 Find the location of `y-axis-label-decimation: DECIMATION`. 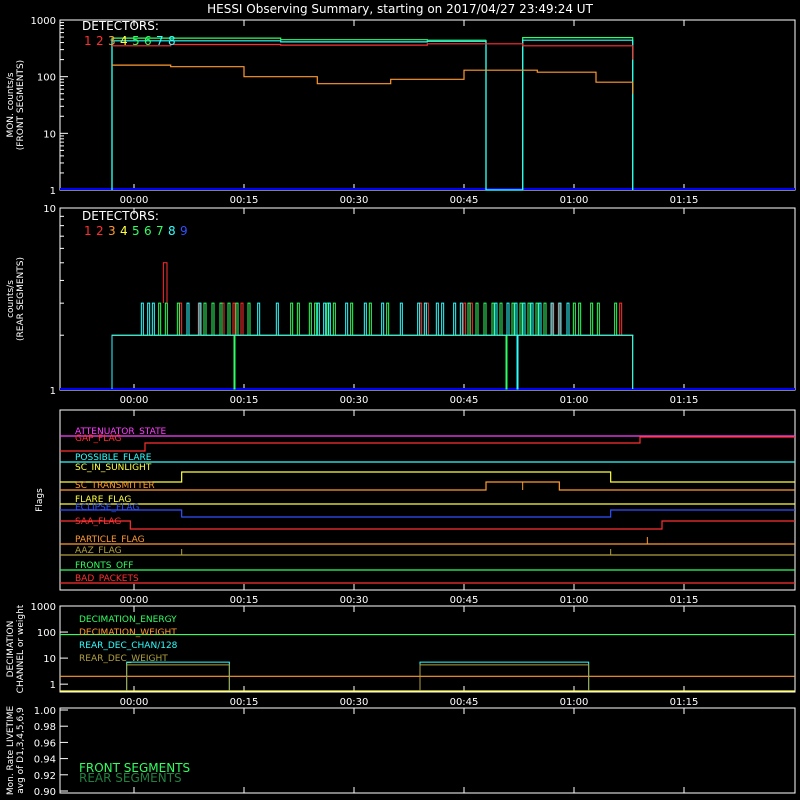

y-axis-label-decimation: DECIMATION is located at coordinates (11, 649).